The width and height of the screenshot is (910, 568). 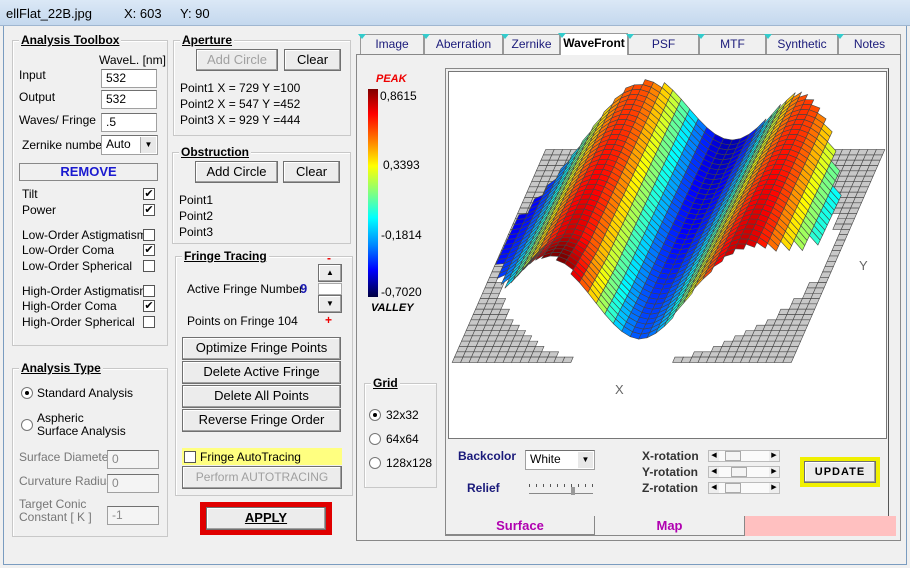 What do you see at coordinates (240, 88) in the screenshot?
I see `aperture-point-1: Point1 X = 729 Y =100` at bounding box center [240, 88].